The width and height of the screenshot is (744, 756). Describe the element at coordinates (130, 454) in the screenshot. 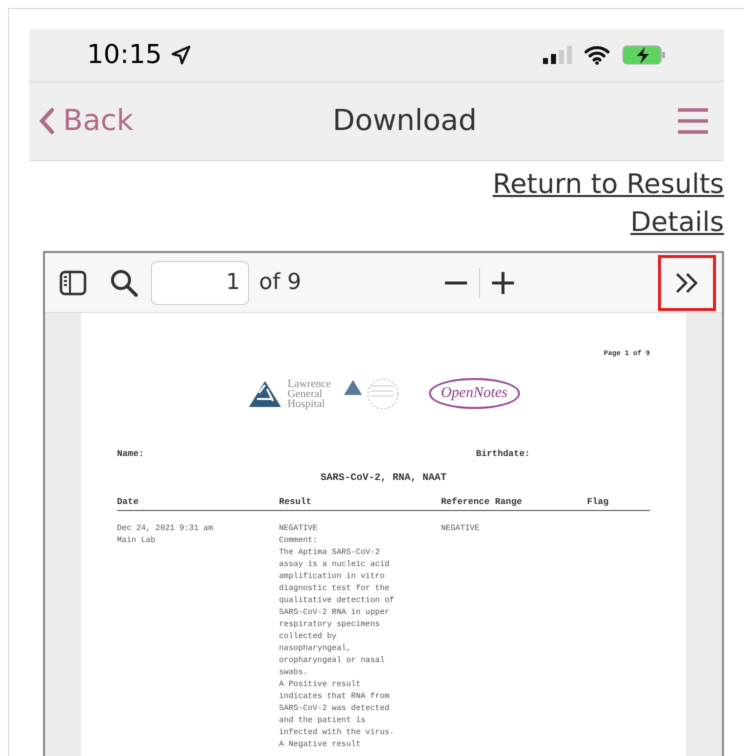

I see `name-label: Name:` at that location.